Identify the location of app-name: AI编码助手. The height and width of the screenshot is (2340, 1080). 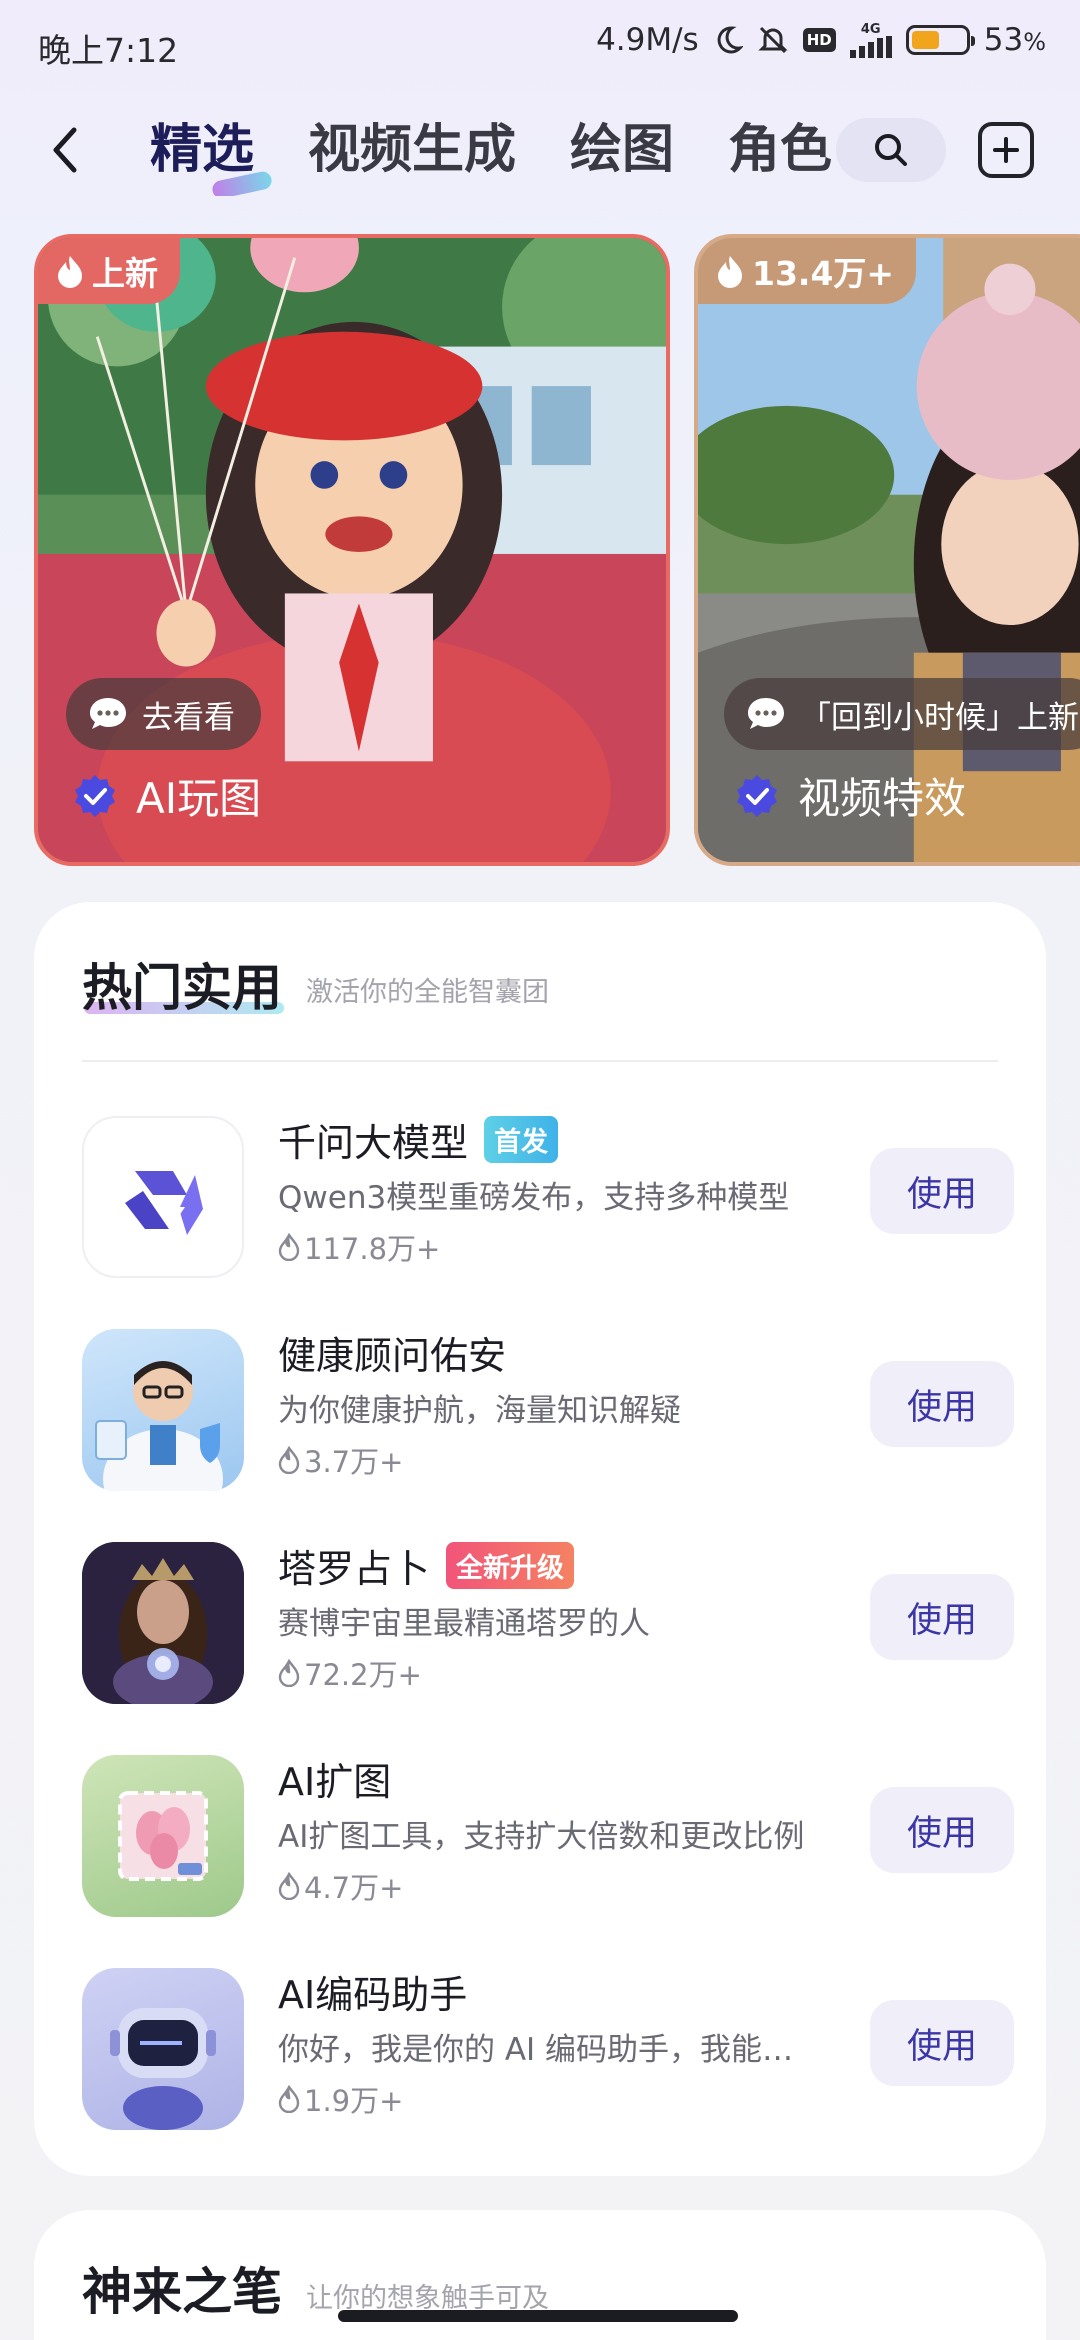
(373, 1995).